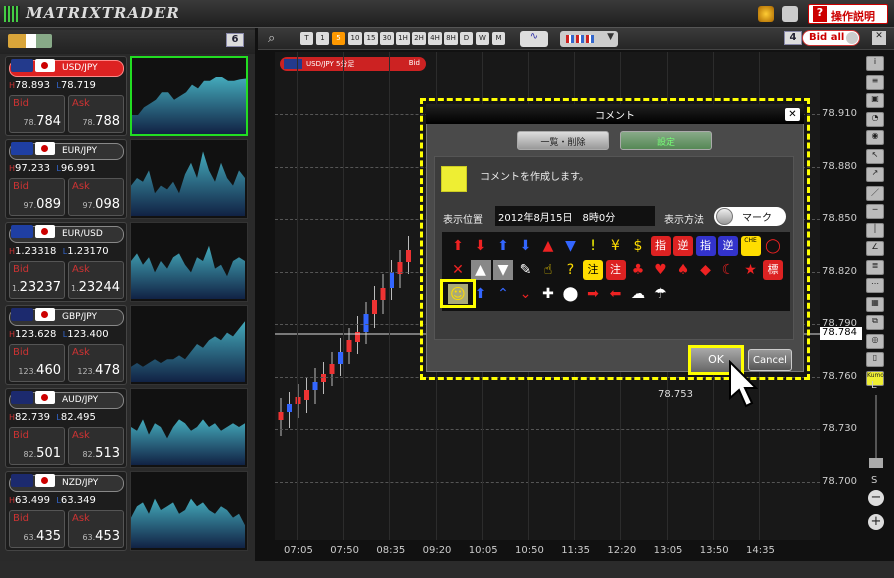  I want to click on info-icon: i, so click(875, 63).